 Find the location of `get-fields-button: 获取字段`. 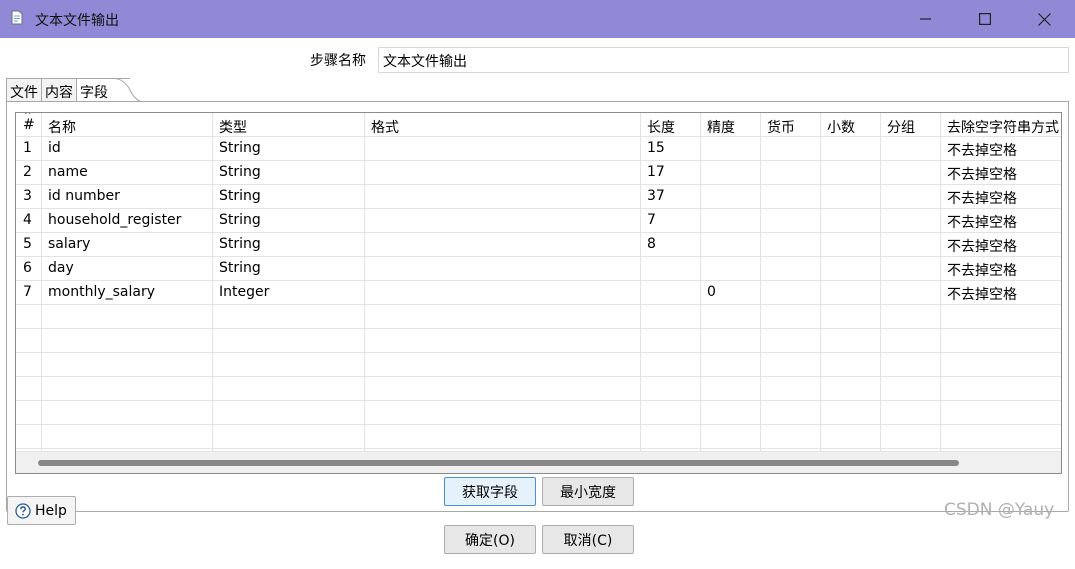

get-fields-button: 获取字段 is located at coordinates (490, 491).